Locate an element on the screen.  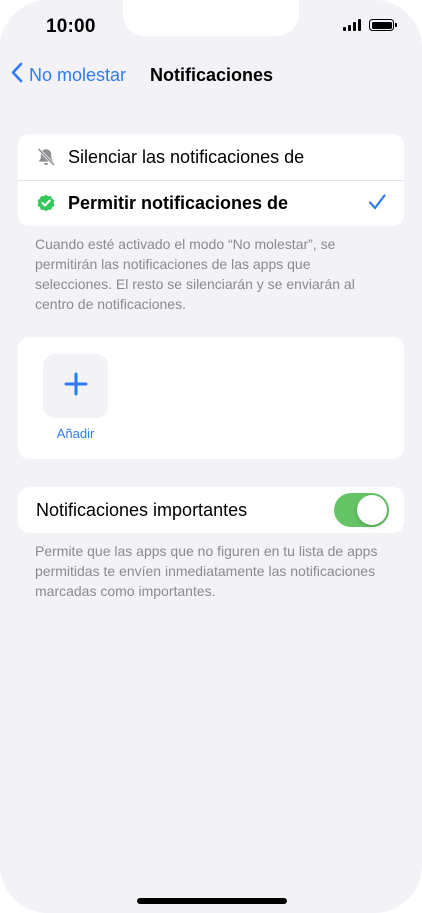
option-silence: Silenciar las notificaciones de is located at coordinates (211, 157).